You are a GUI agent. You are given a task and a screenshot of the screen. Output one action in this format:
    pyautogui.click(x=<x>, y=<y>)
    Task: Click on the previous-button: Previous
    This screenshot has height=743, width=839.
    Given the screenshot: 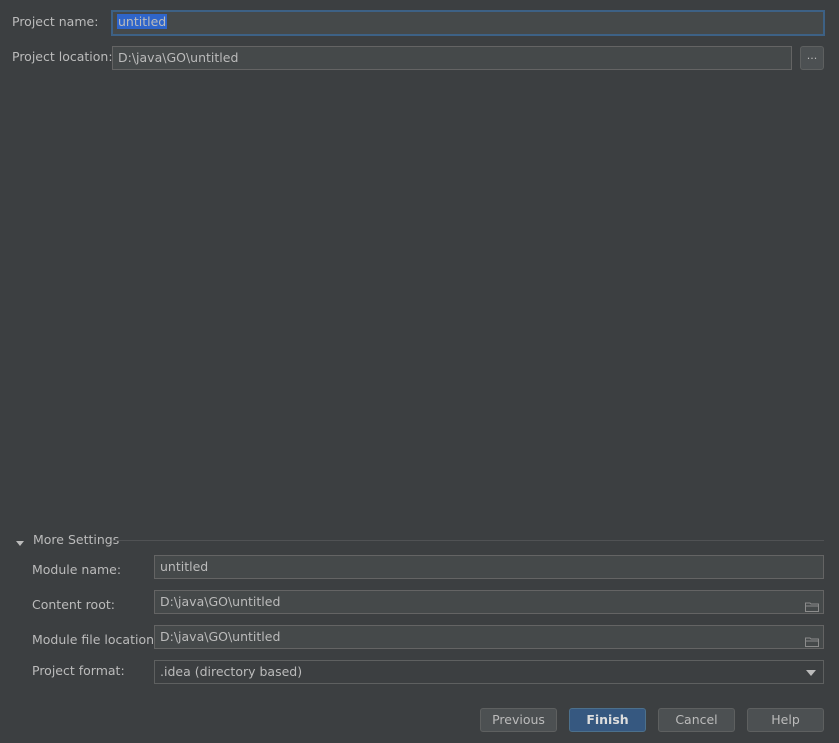 What is the action you would take?
    pyautogui.click(x=518, y=720)
    